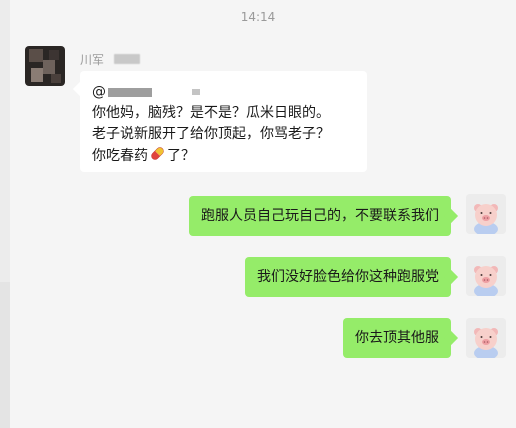  I want to click on message-line-3-text: 你吃春药, so click(120, 156).